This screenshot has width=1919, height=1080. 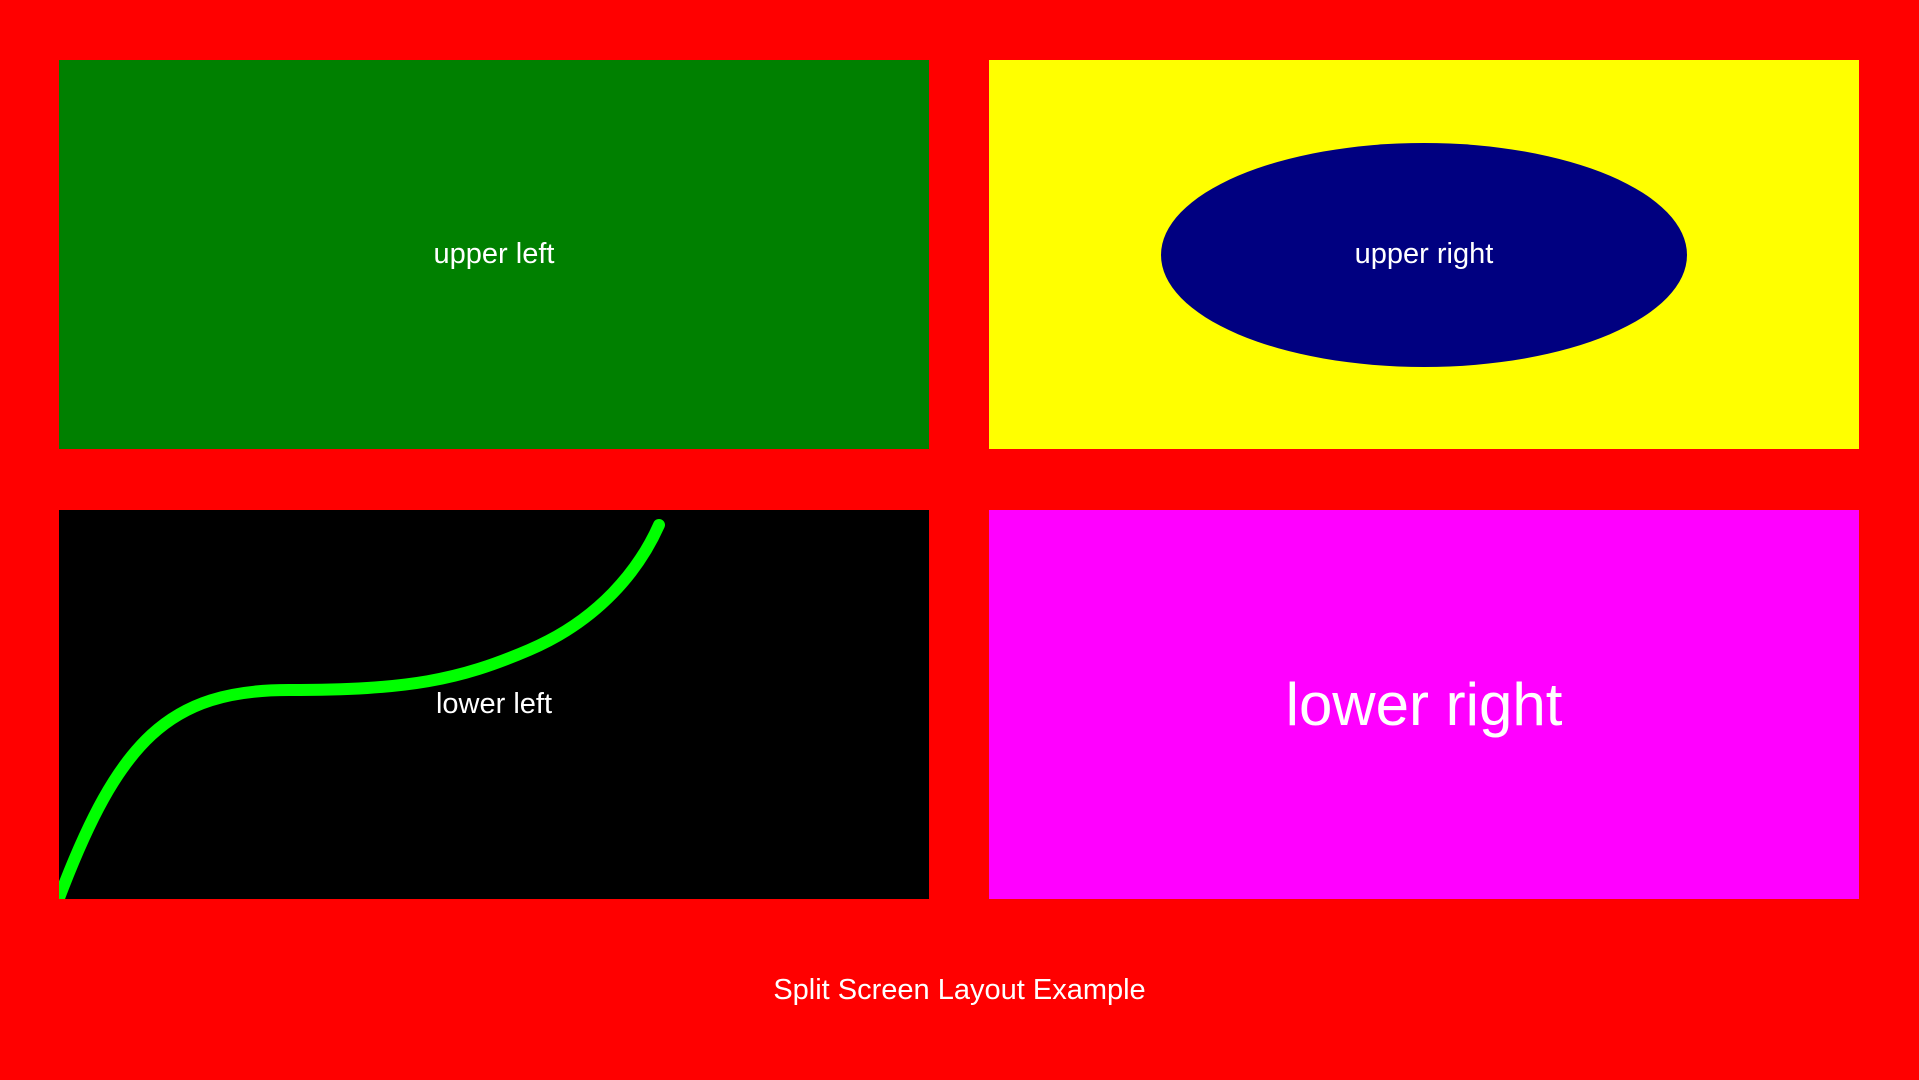 I want to click on panel-upper-right-label: upper right, so click(x=1424, y=254).